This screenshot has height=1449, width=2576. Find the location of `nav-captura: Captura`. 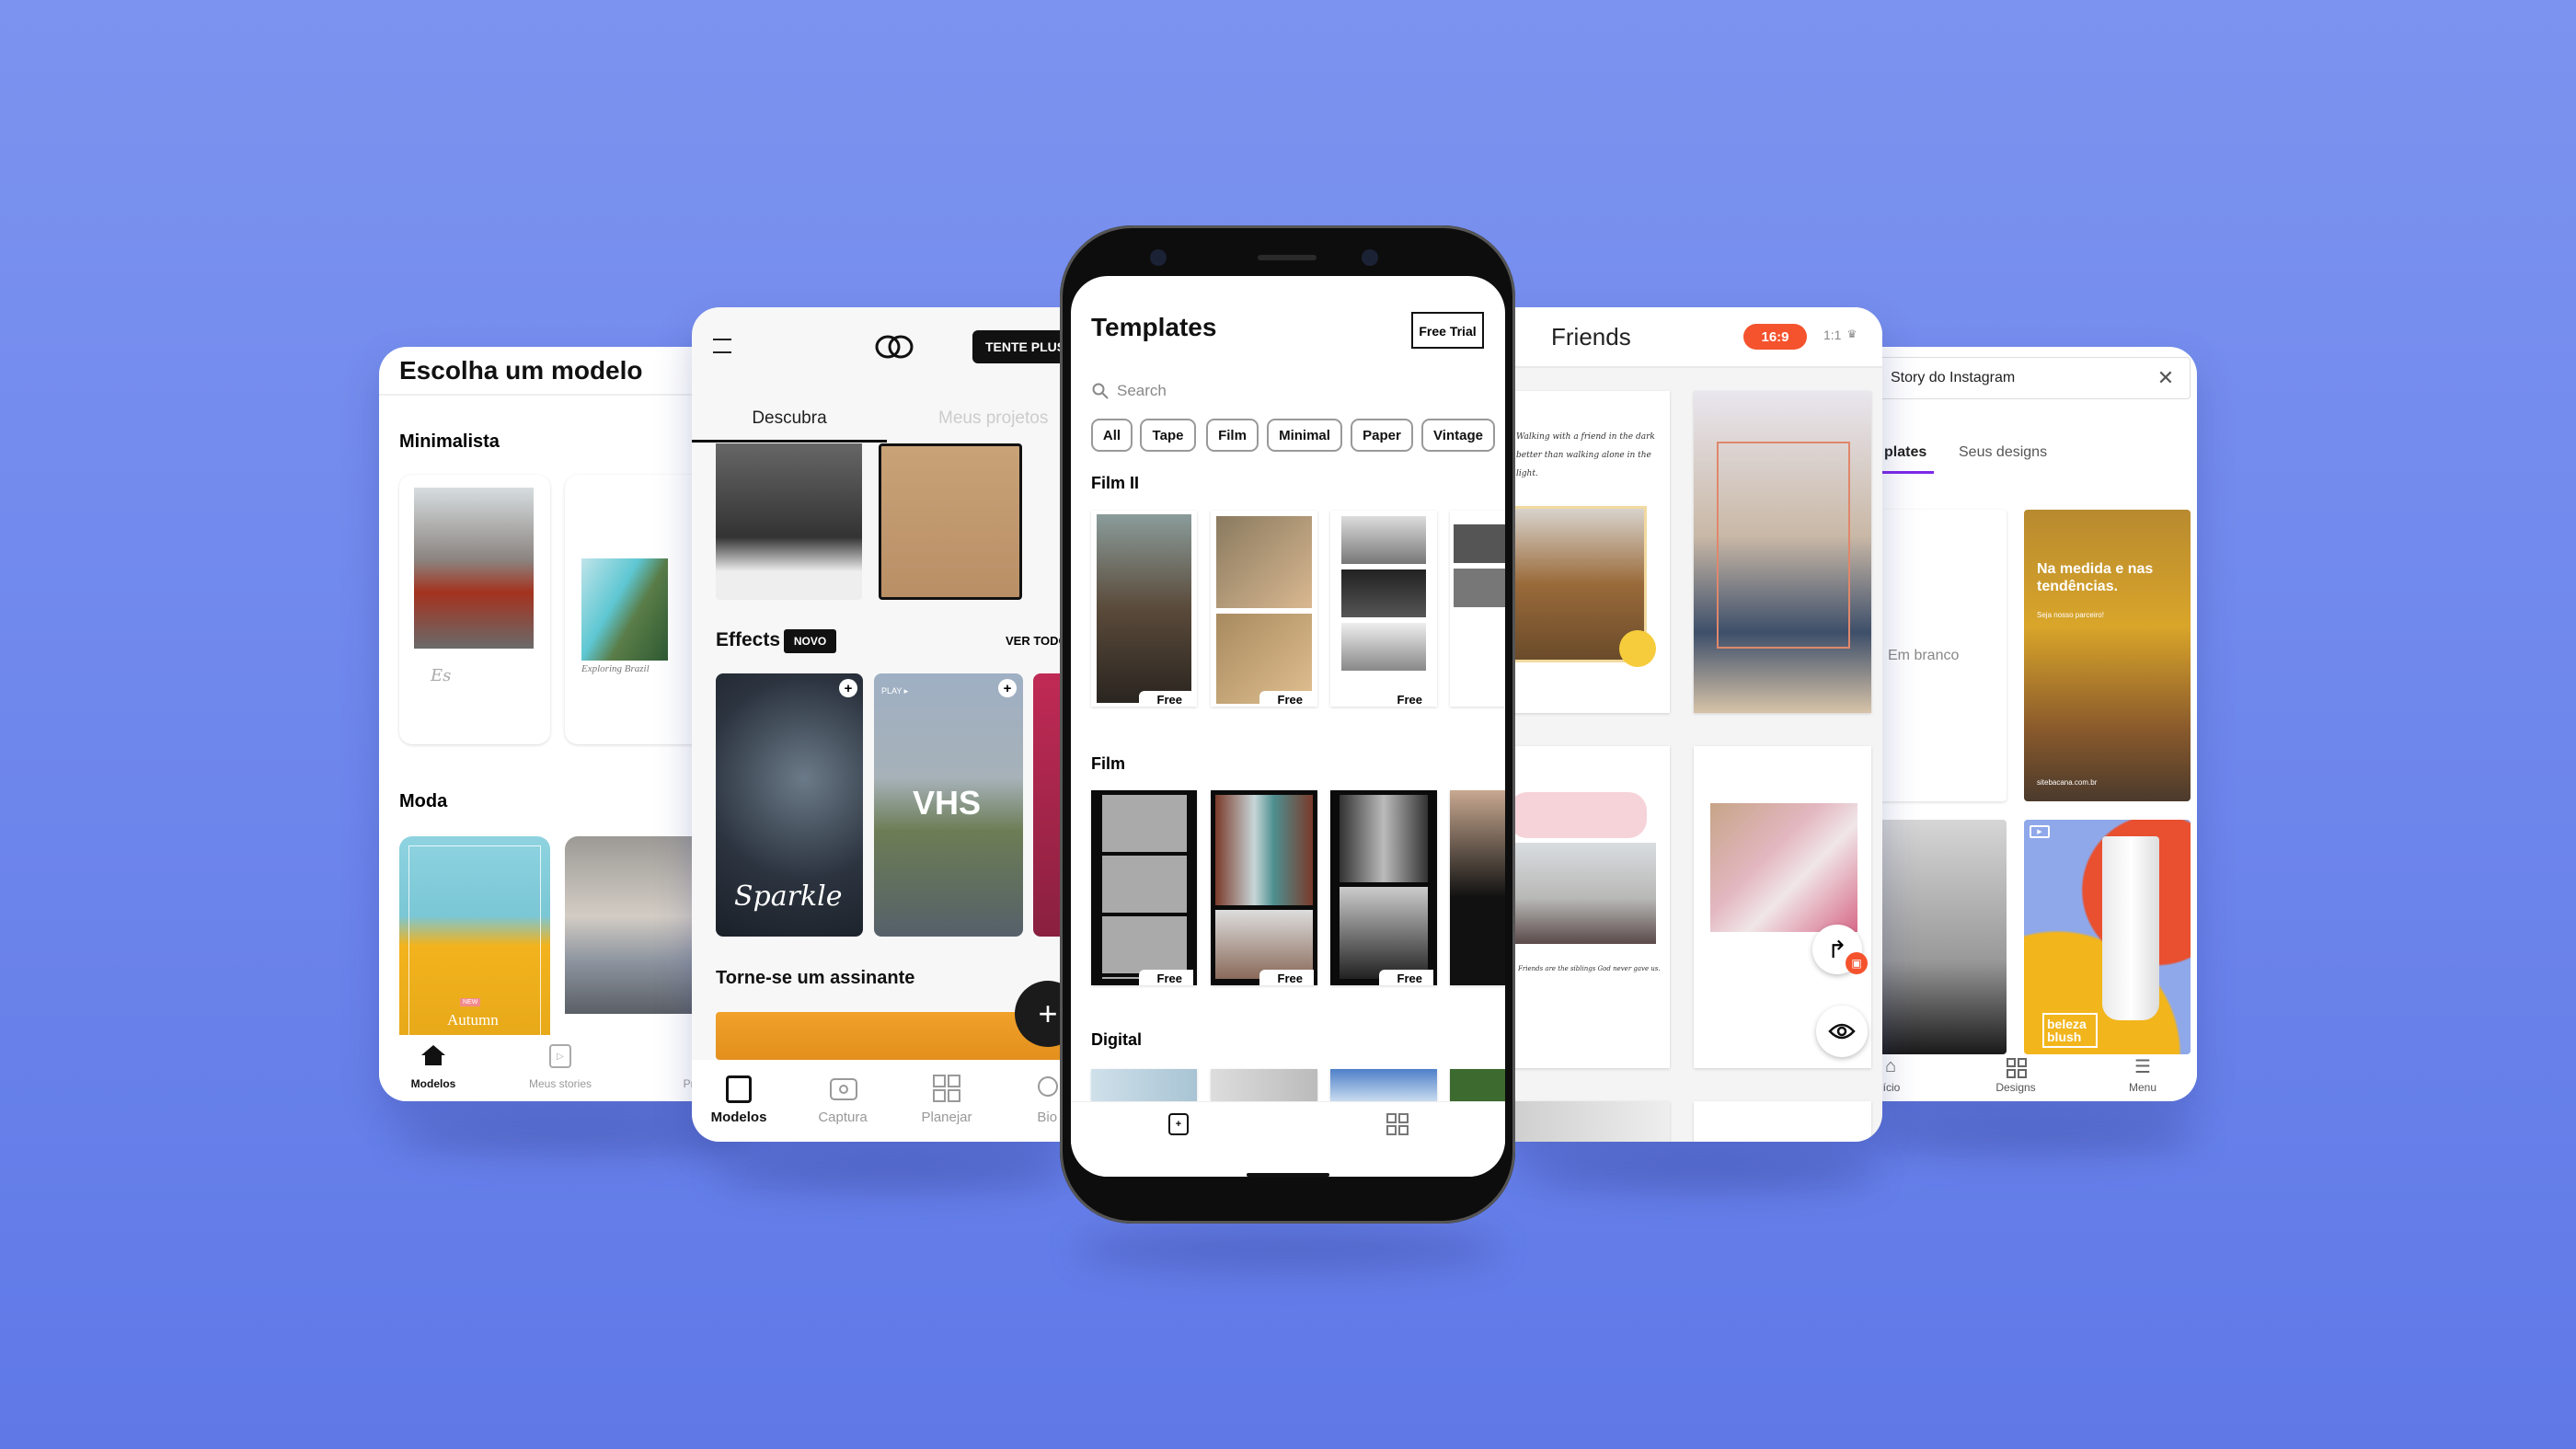

nav-captura: Captura is located at coordinates (842, 1117).